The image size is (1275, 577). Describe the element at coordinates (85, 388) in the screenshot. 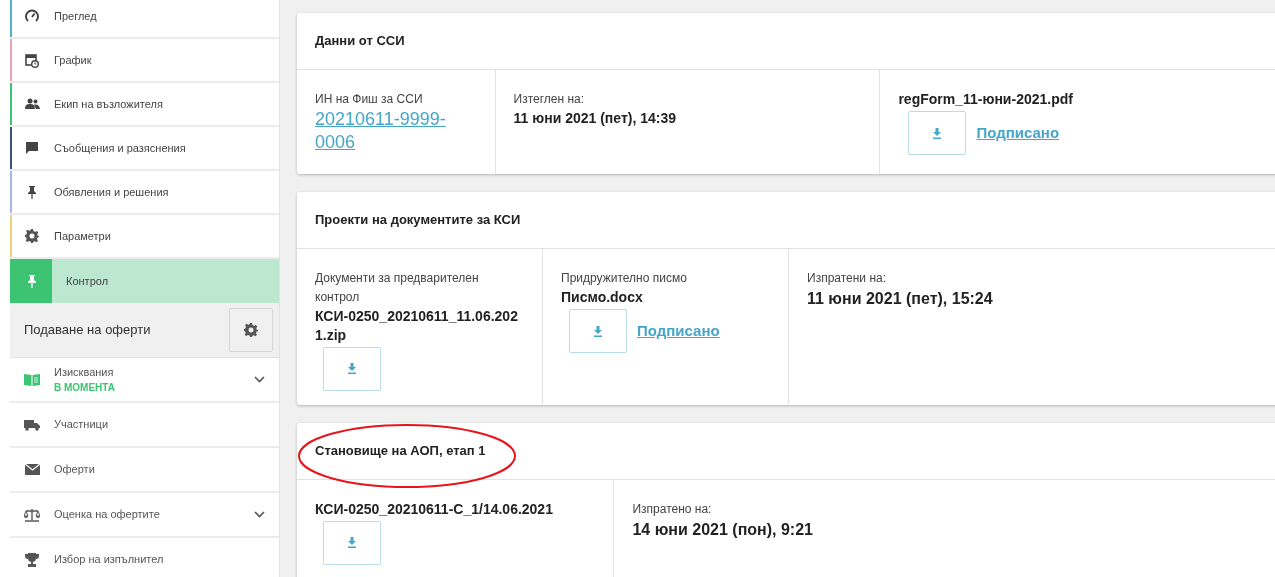

I see `status-label: В МОМЕНТА` at that location.